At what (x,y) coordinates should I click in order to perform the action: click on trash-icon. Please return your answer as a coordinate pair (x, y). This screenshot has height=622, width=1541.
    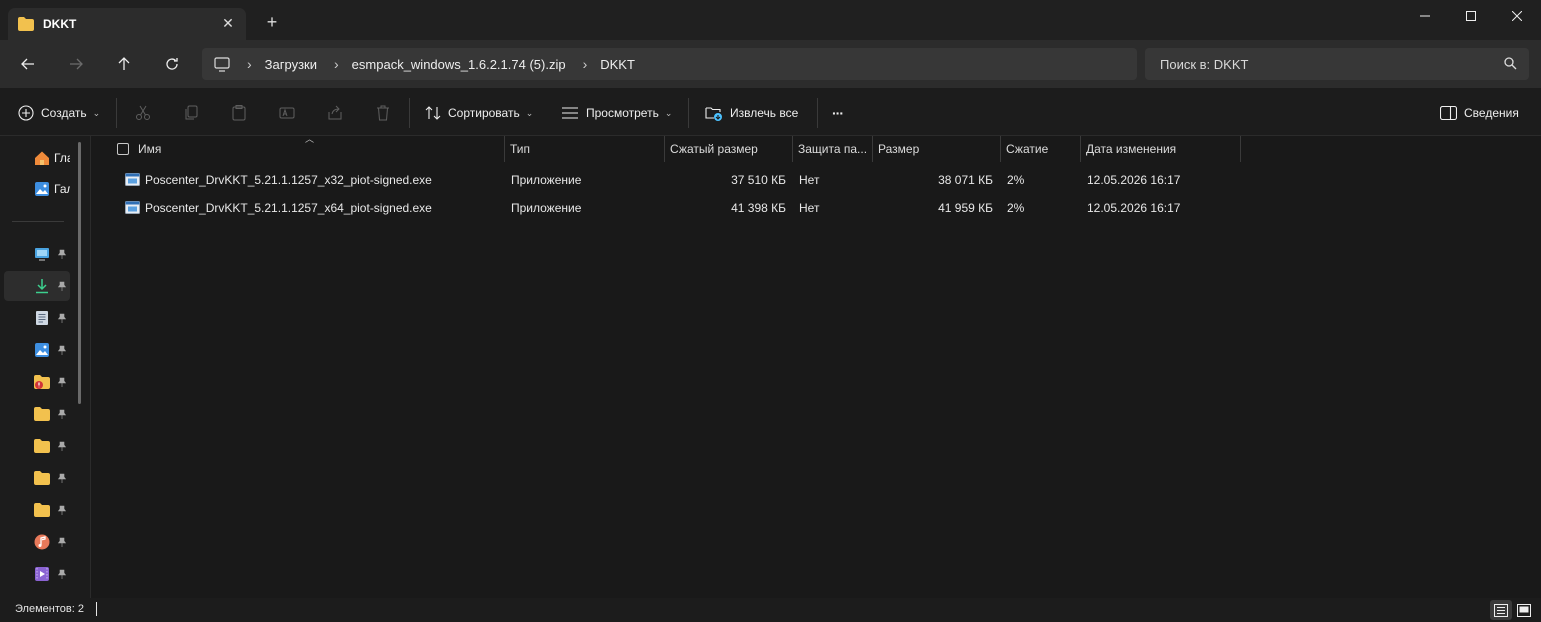
    Looking at the image, I should click on (383, 113).